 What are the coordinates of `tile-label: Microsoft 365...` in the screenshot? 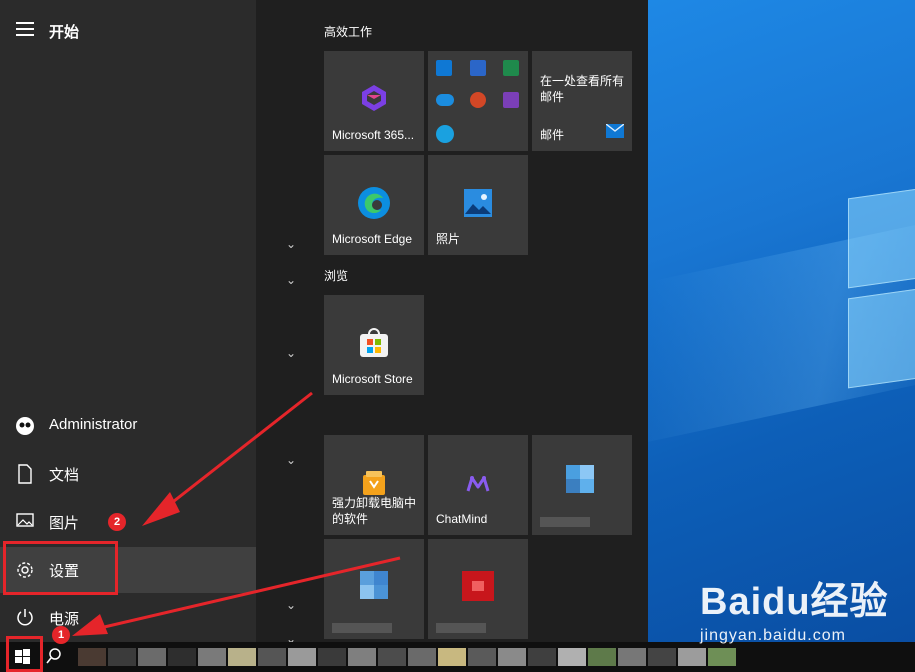 It's located at (373, 135).